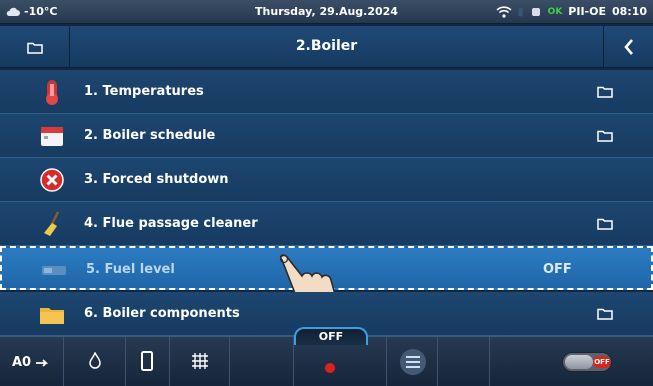 This screenshot has width=653, height=386. I want to click on flame-icon, so click(95, 360).